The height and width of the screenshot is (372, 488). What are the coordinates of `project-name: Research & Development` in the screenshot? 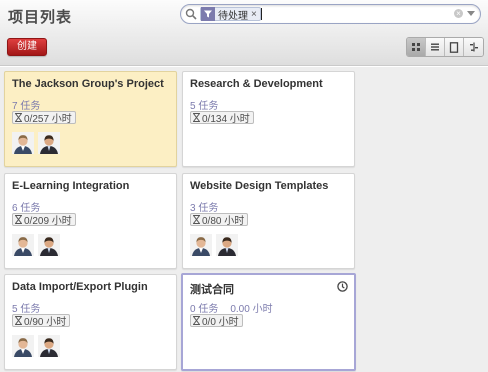 It's located at (256, 84).